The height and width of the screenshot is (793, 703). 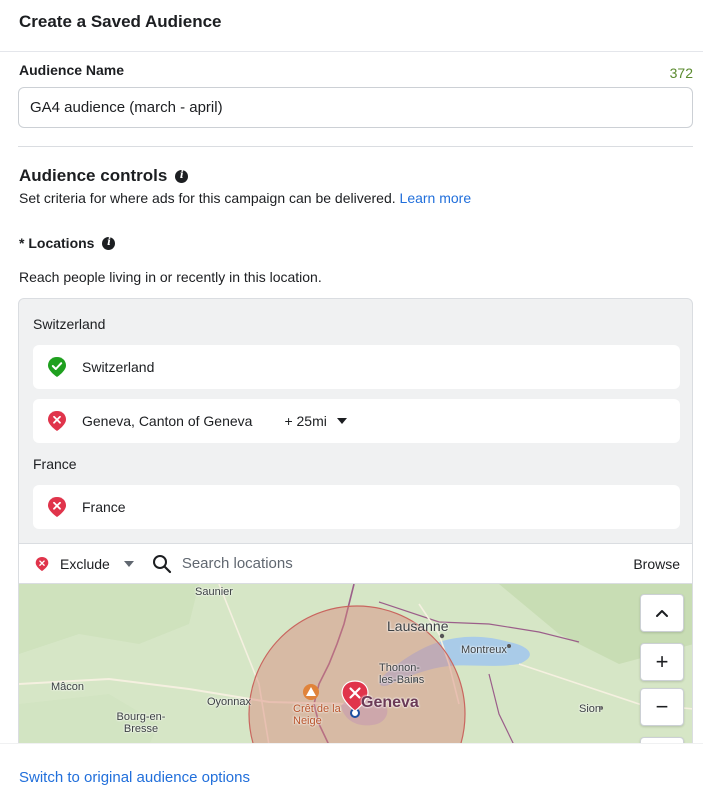 I want to click on map-label: Geneva, so click(x=390, y=702).